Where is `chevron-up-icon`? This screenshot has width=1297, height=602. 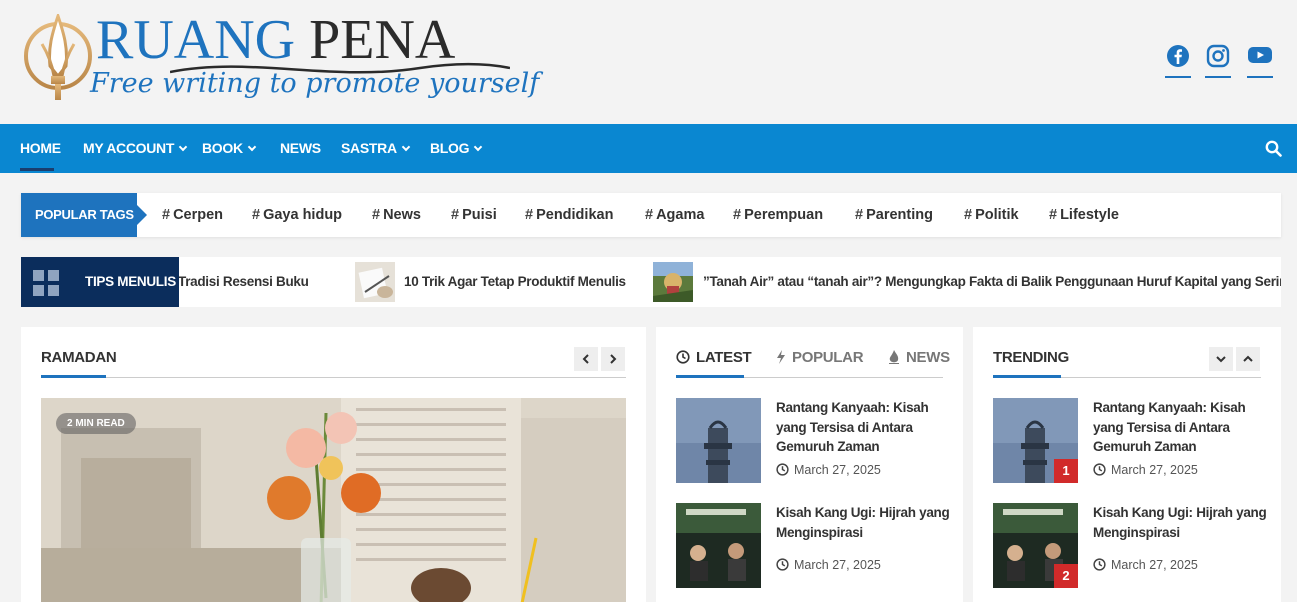 chevron-up-icon is located at coordinates (1248, 358).